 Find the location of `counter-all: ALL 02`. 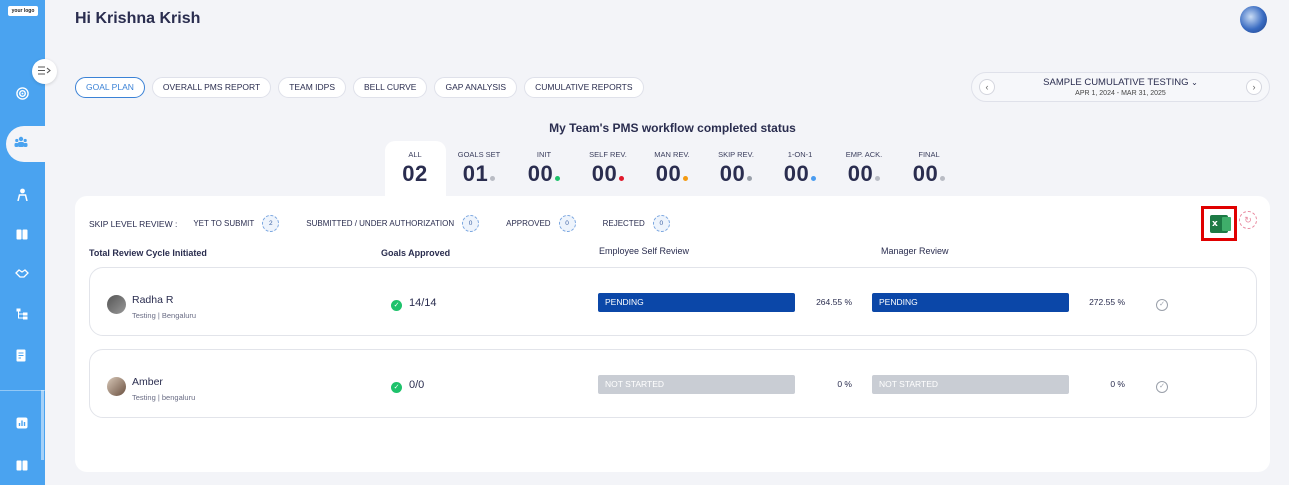

counter-all: ALL 02 is located at coordinates (415, 168).